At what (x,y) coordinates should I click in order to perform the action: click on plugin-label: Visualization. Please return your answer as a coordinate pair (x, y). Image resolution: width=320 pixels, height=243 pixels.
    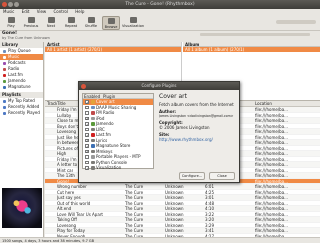
    Looking at the image, I should click on (109, 167).